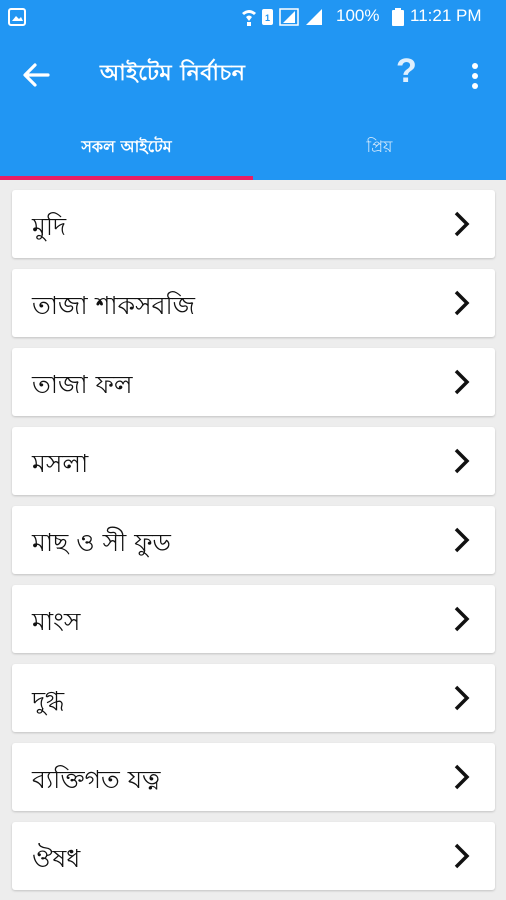 The width and height of the screenshot is (506, 900). I want to click on list-item-label: দুগ্ধ, so click(48, 700).